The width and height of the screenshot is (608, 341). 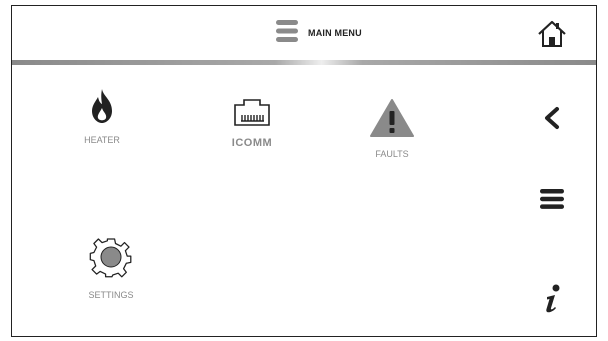 I want to click on header-divider, so click(x=304, y=62).